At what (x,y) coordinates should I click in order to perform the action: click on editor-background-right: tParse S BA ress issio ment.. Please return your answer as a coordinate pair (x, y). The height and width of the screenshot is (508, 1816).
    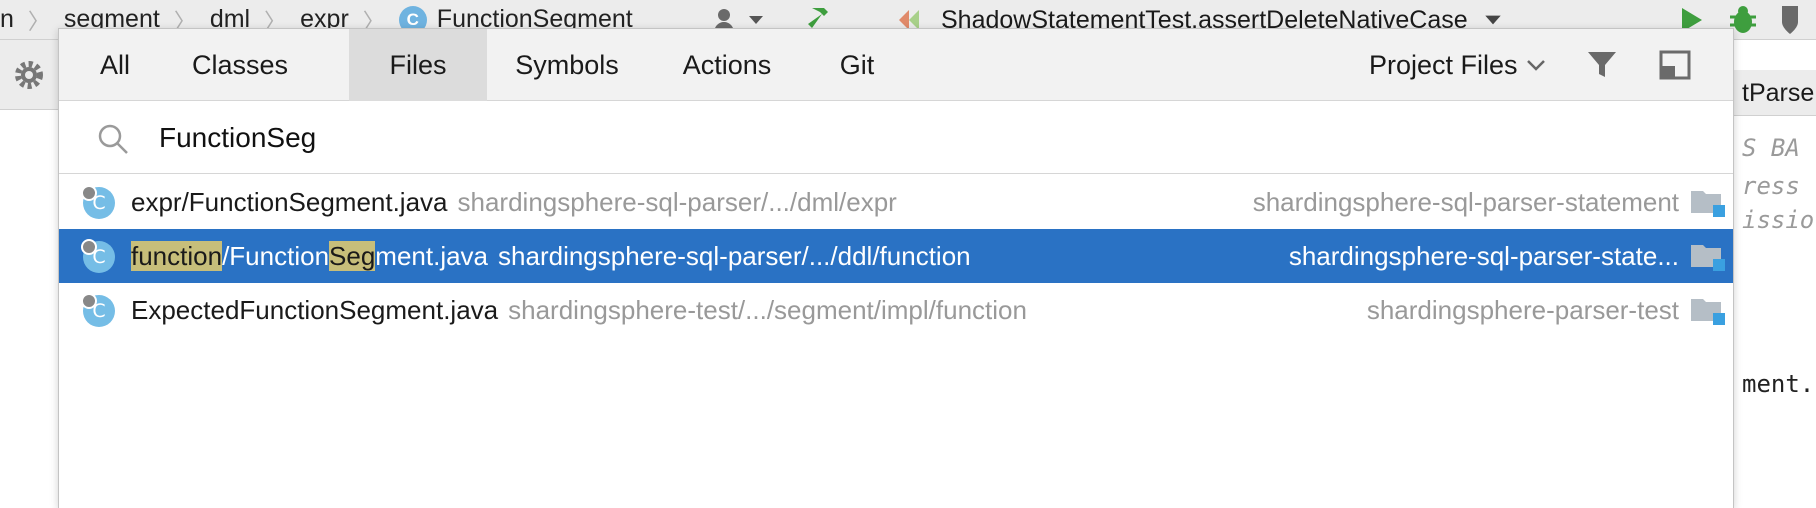
    Looking at the image, I should click on (1775, 274).